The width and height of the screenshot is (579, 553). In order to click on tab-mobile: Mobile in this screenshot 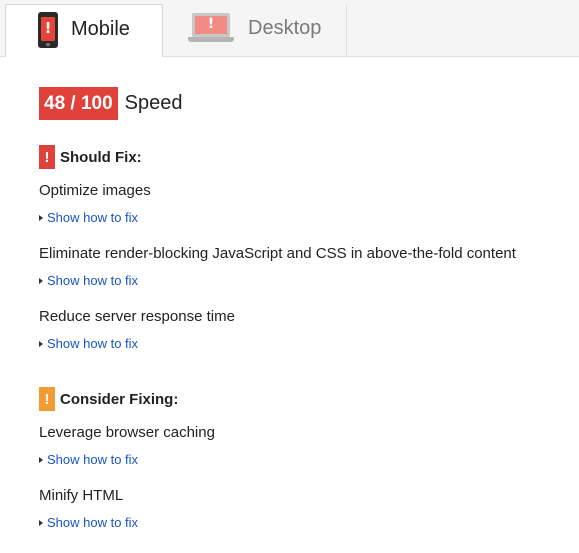, I will do `click(84, 30)`.